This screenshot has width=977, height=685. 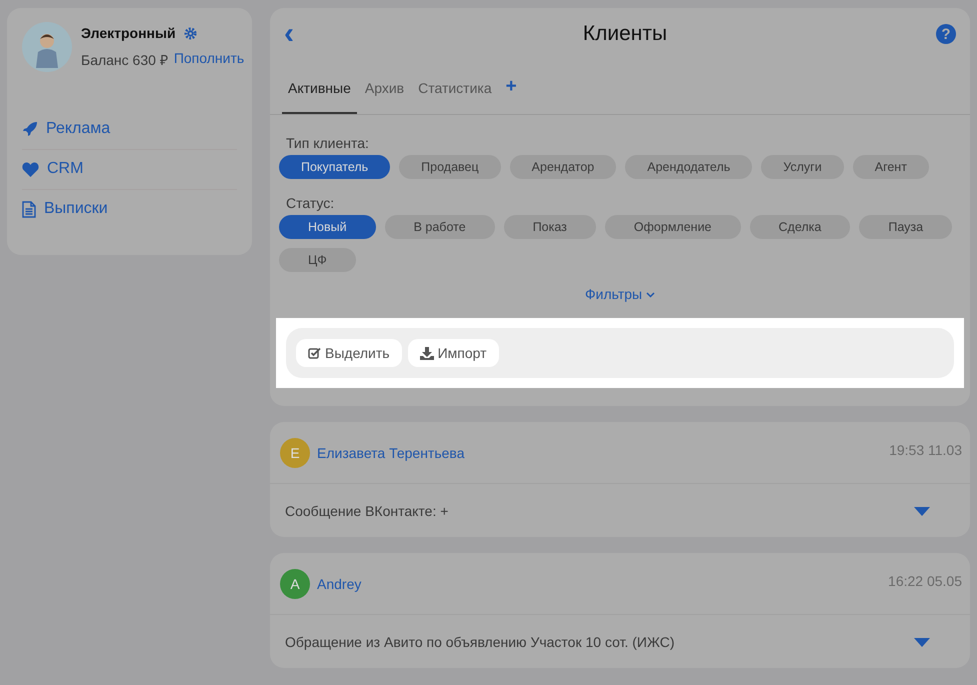 What do you see at coordinates (800, 227) in the screenshot?
I see `filter-chip: Сделка` at bounding box center [800, 227].